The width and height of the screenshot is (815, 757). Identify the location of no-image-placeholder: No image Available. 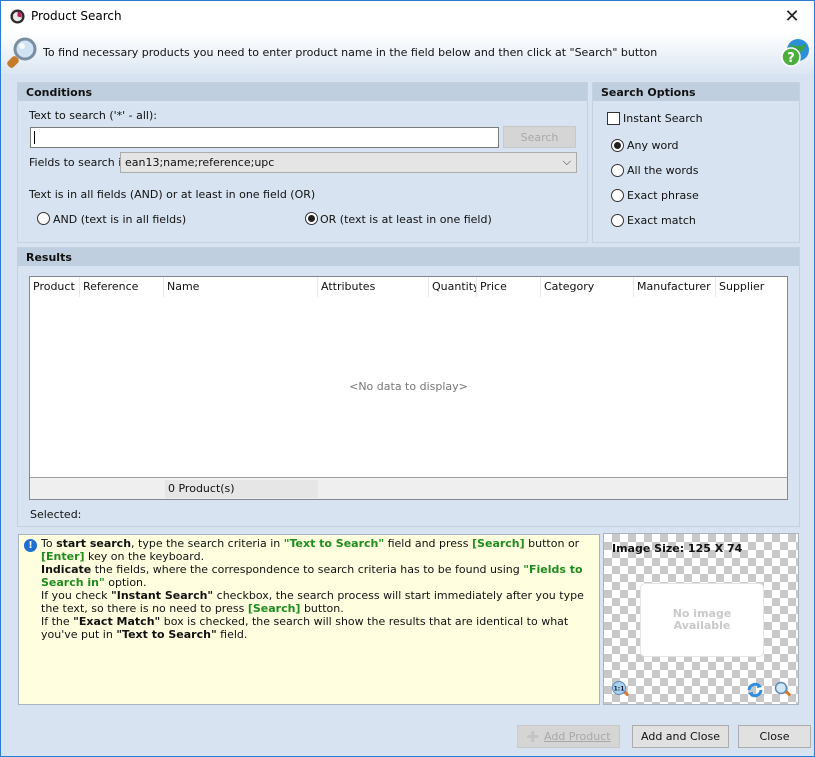
(702, 620).